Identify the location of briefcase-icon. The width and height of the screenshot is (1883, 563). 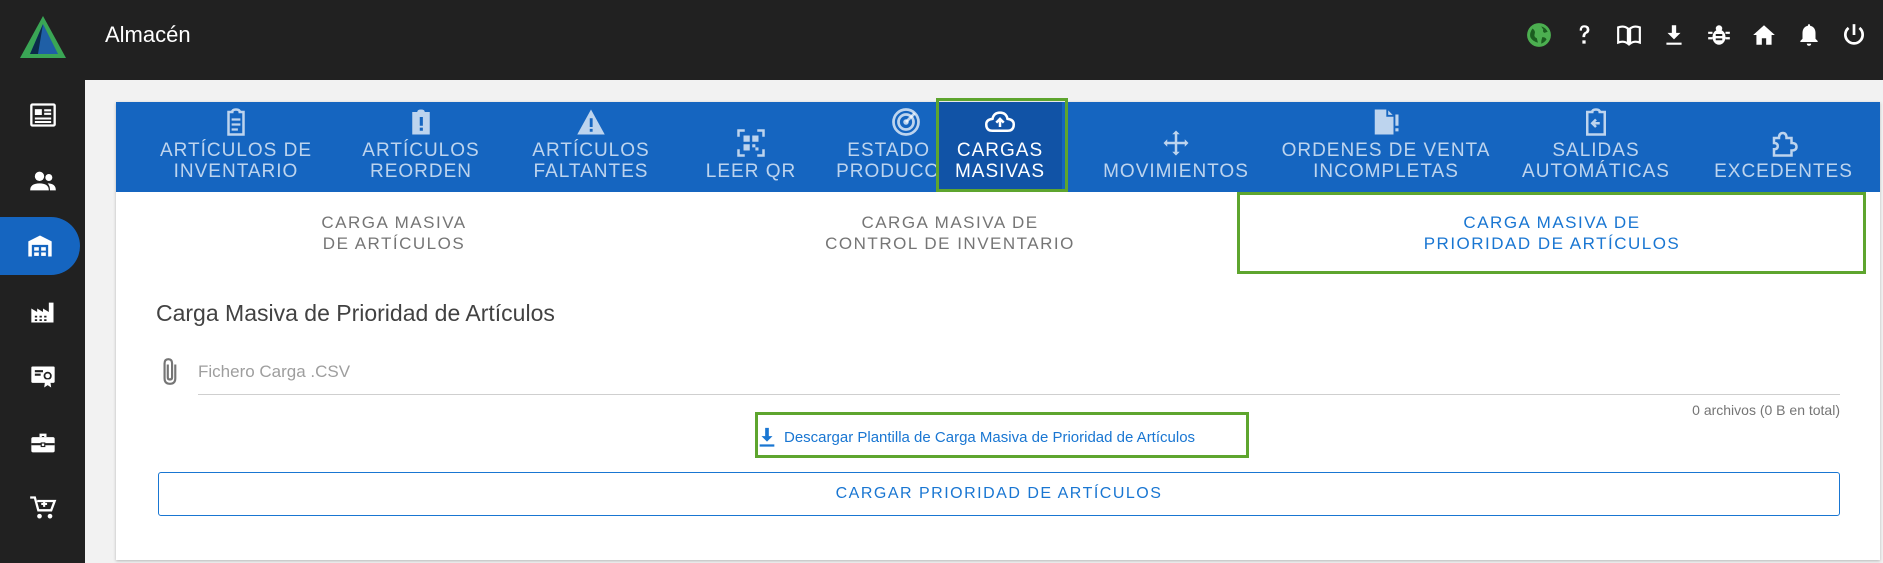
(42, 443).